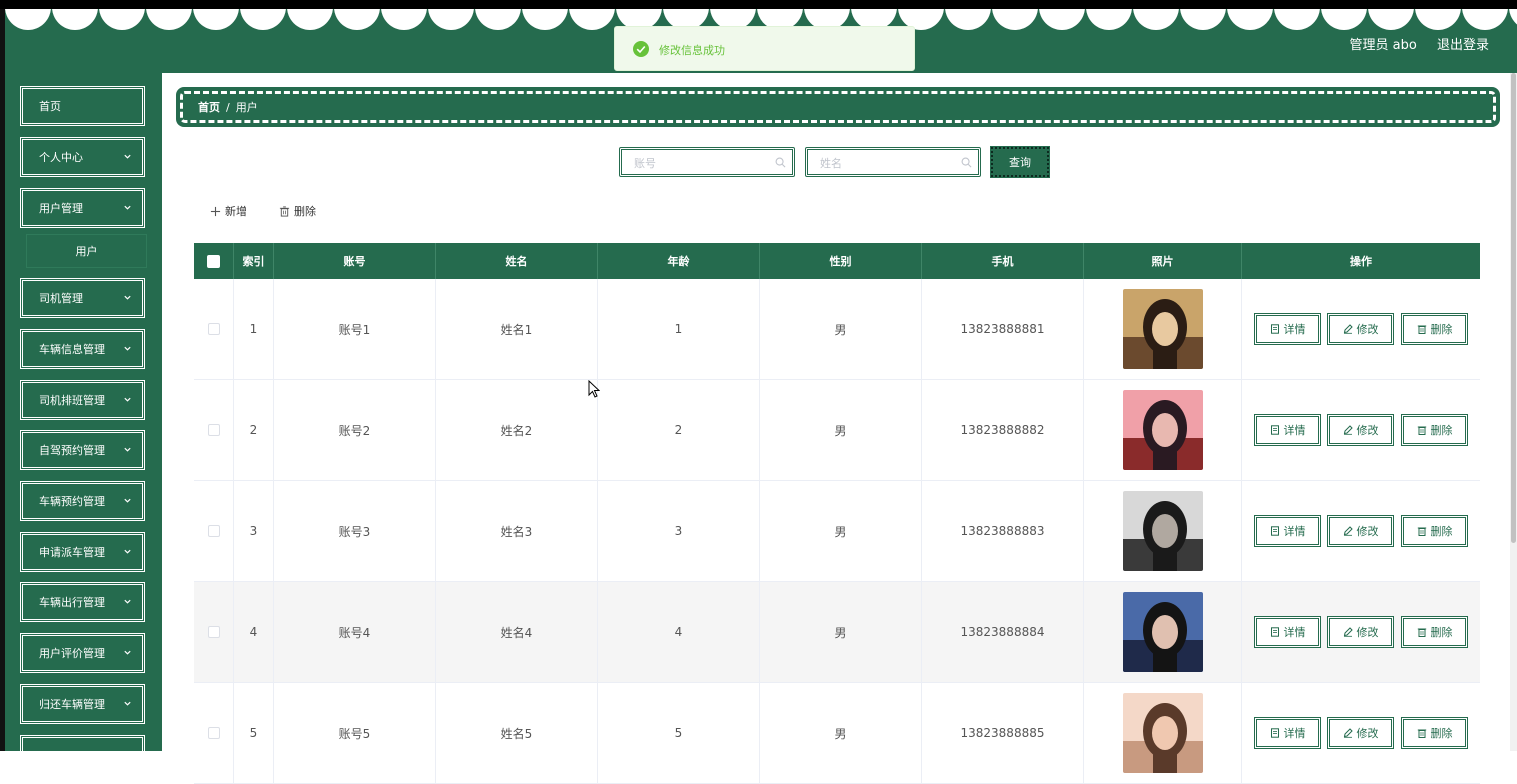 Image resolution: width=1517 pixels, height=784 pixels. I want to click on sidebar-item-label: 车辆出行管理, so click(72, 602).